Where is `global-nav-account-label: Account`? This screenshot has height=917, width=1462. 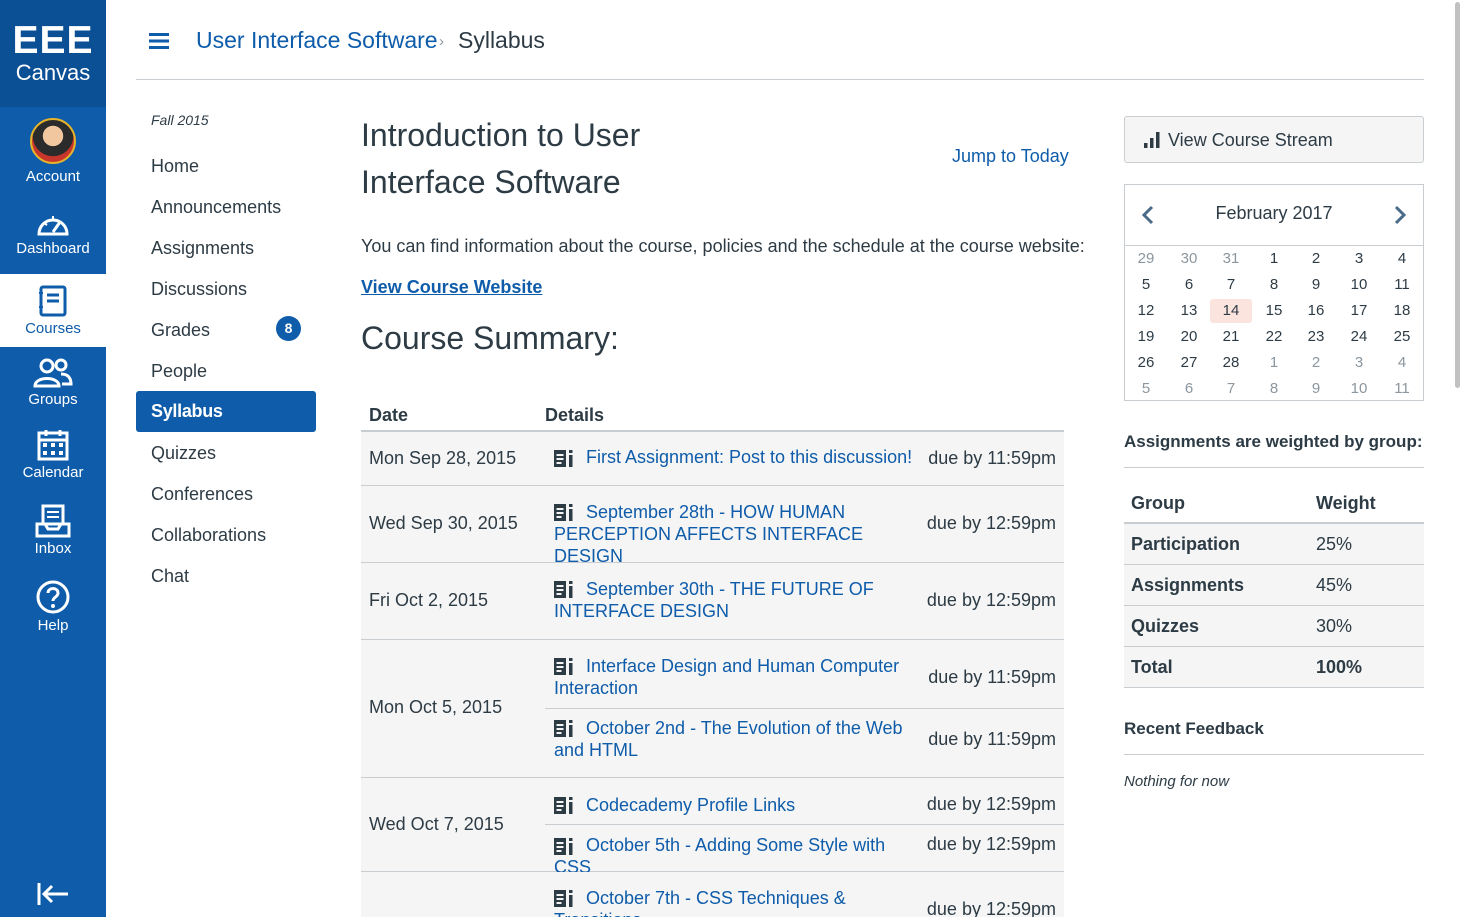
global-nav-account-label: Account is located at coordinates (53, 176).